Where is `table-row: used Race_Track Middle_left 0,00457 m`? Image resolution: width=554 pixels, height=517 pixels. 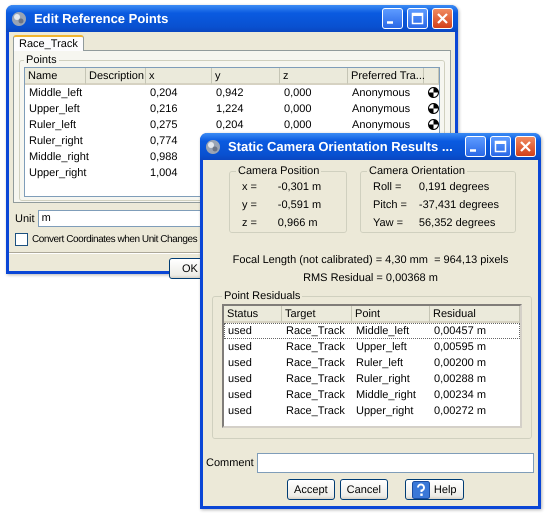
table-row: used Race_Track Middle_left 0,00457 m is located at coordinates (372, 331).